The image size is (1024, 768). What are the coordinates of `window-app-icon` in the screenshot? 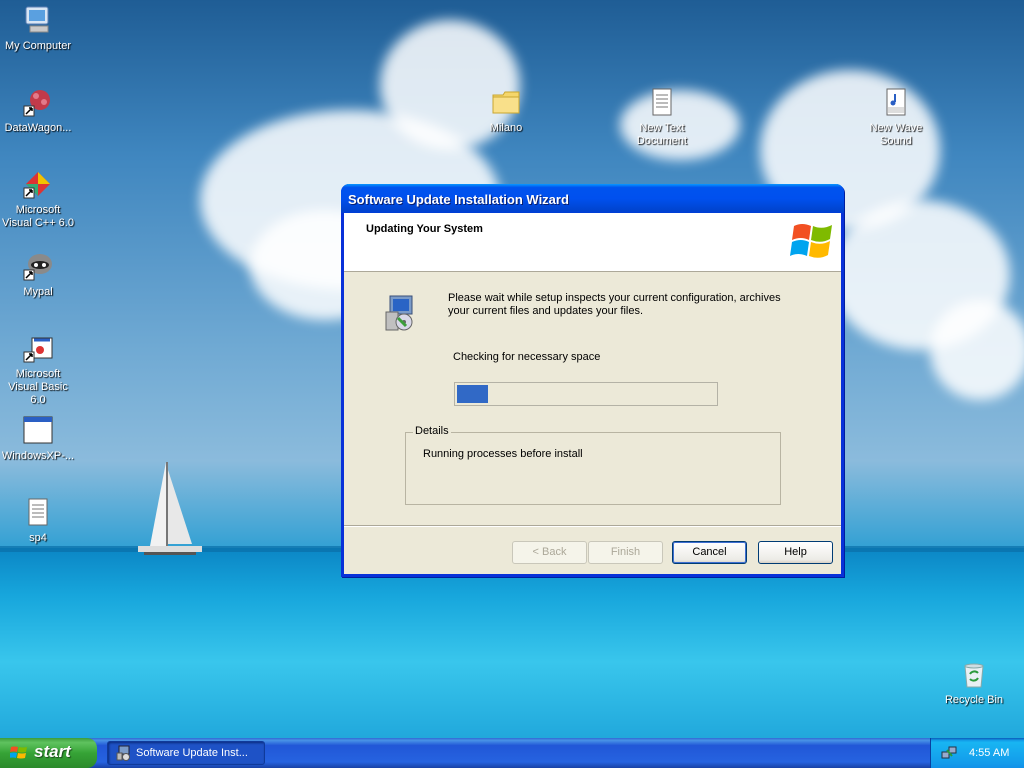 It's located at (38, 430).